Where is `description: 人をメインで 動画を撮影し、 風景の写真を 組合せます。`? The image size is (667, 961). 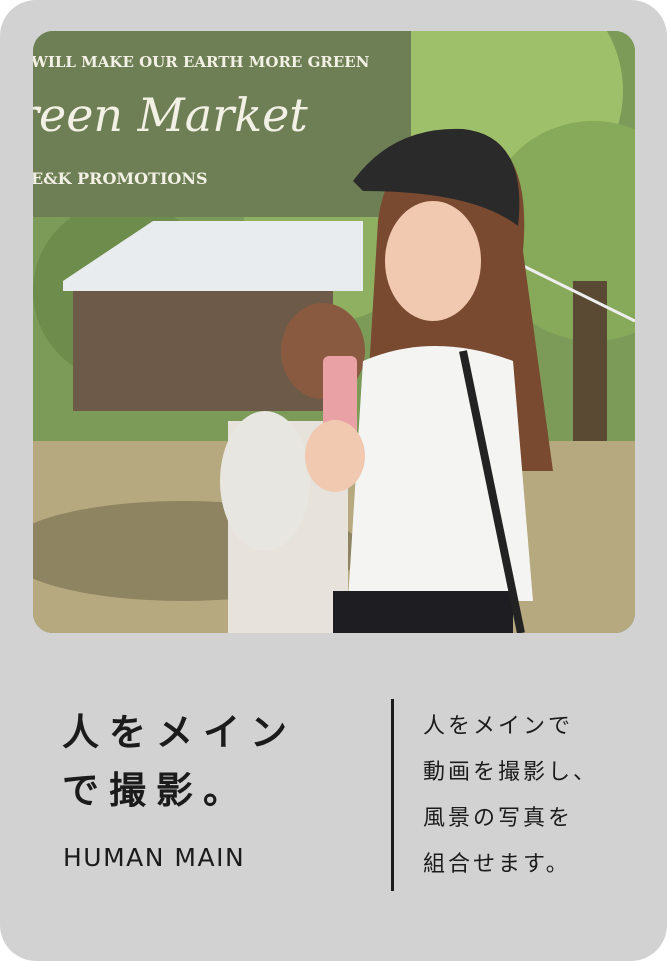
description: 人をメインで 動画を撮影し、 風景の写真を 組合せます。 is located at coordinates (510, 796).